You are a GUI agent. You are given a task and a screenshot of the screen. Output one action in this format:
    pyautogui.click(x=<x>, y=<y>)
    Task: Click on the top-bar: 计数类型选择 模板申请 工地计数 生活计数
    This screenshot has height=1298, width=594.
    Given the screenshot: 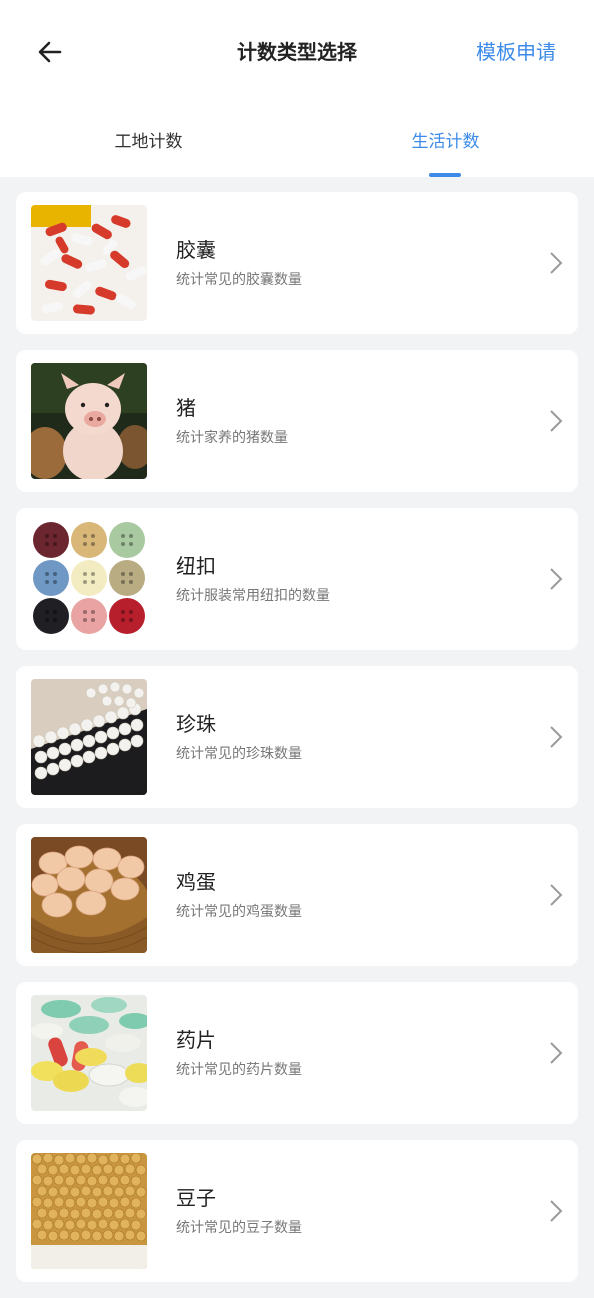 What is the action you would take?
    pyautogui.click(x=297, y=88)
    